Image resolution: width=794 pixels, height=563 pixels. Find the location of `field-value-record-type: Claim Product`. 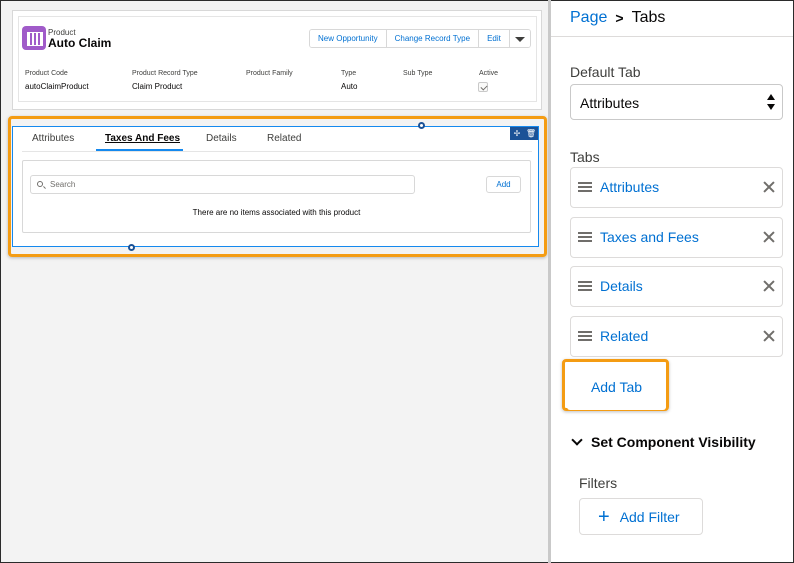

field-value-record-type: Claim Product is located at coordinates (157, 86).